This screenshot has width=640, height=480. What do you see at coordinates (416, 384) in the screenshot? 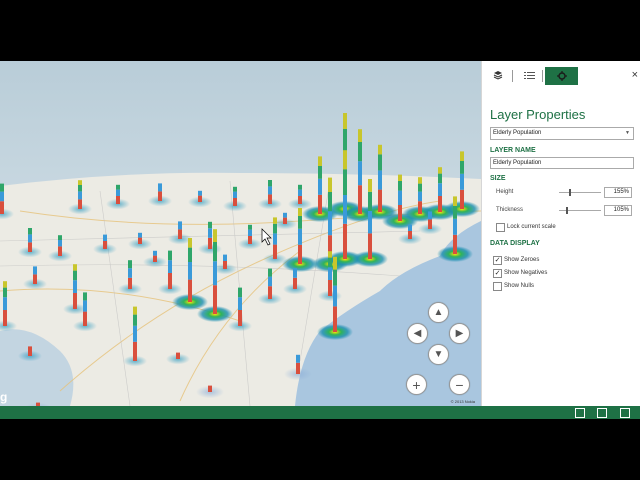
I see `zoom-in-button: +` at bounding box center [416, 384].